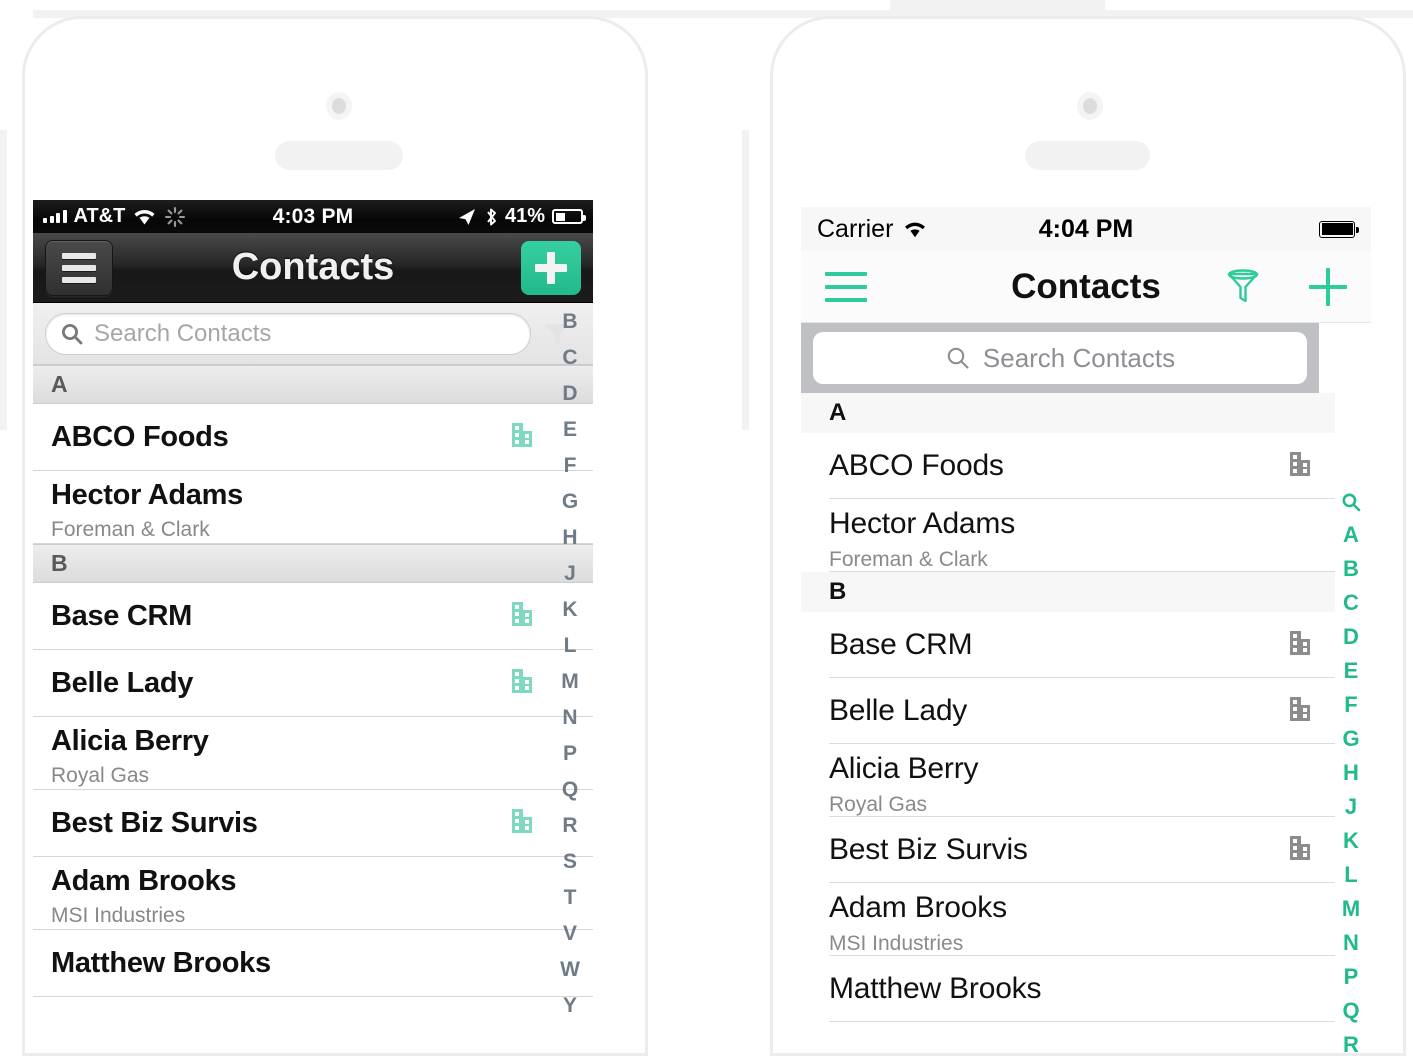 The width and height of the screenshot is (1413, 1056). Describe the element at coordinates (99, 216) in the screenshot. I see `carrier-label: AT&T` at that location.